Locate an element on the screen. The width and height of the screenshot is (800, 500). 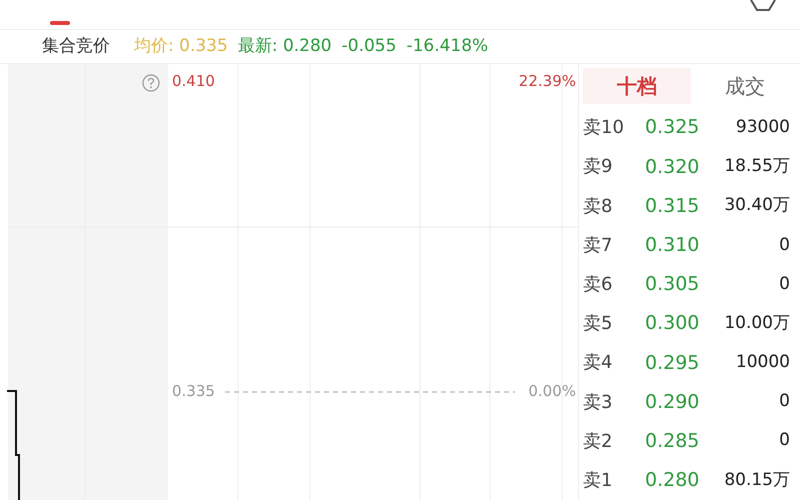
level-label: 卖10 is located at coordinates (604, 128).